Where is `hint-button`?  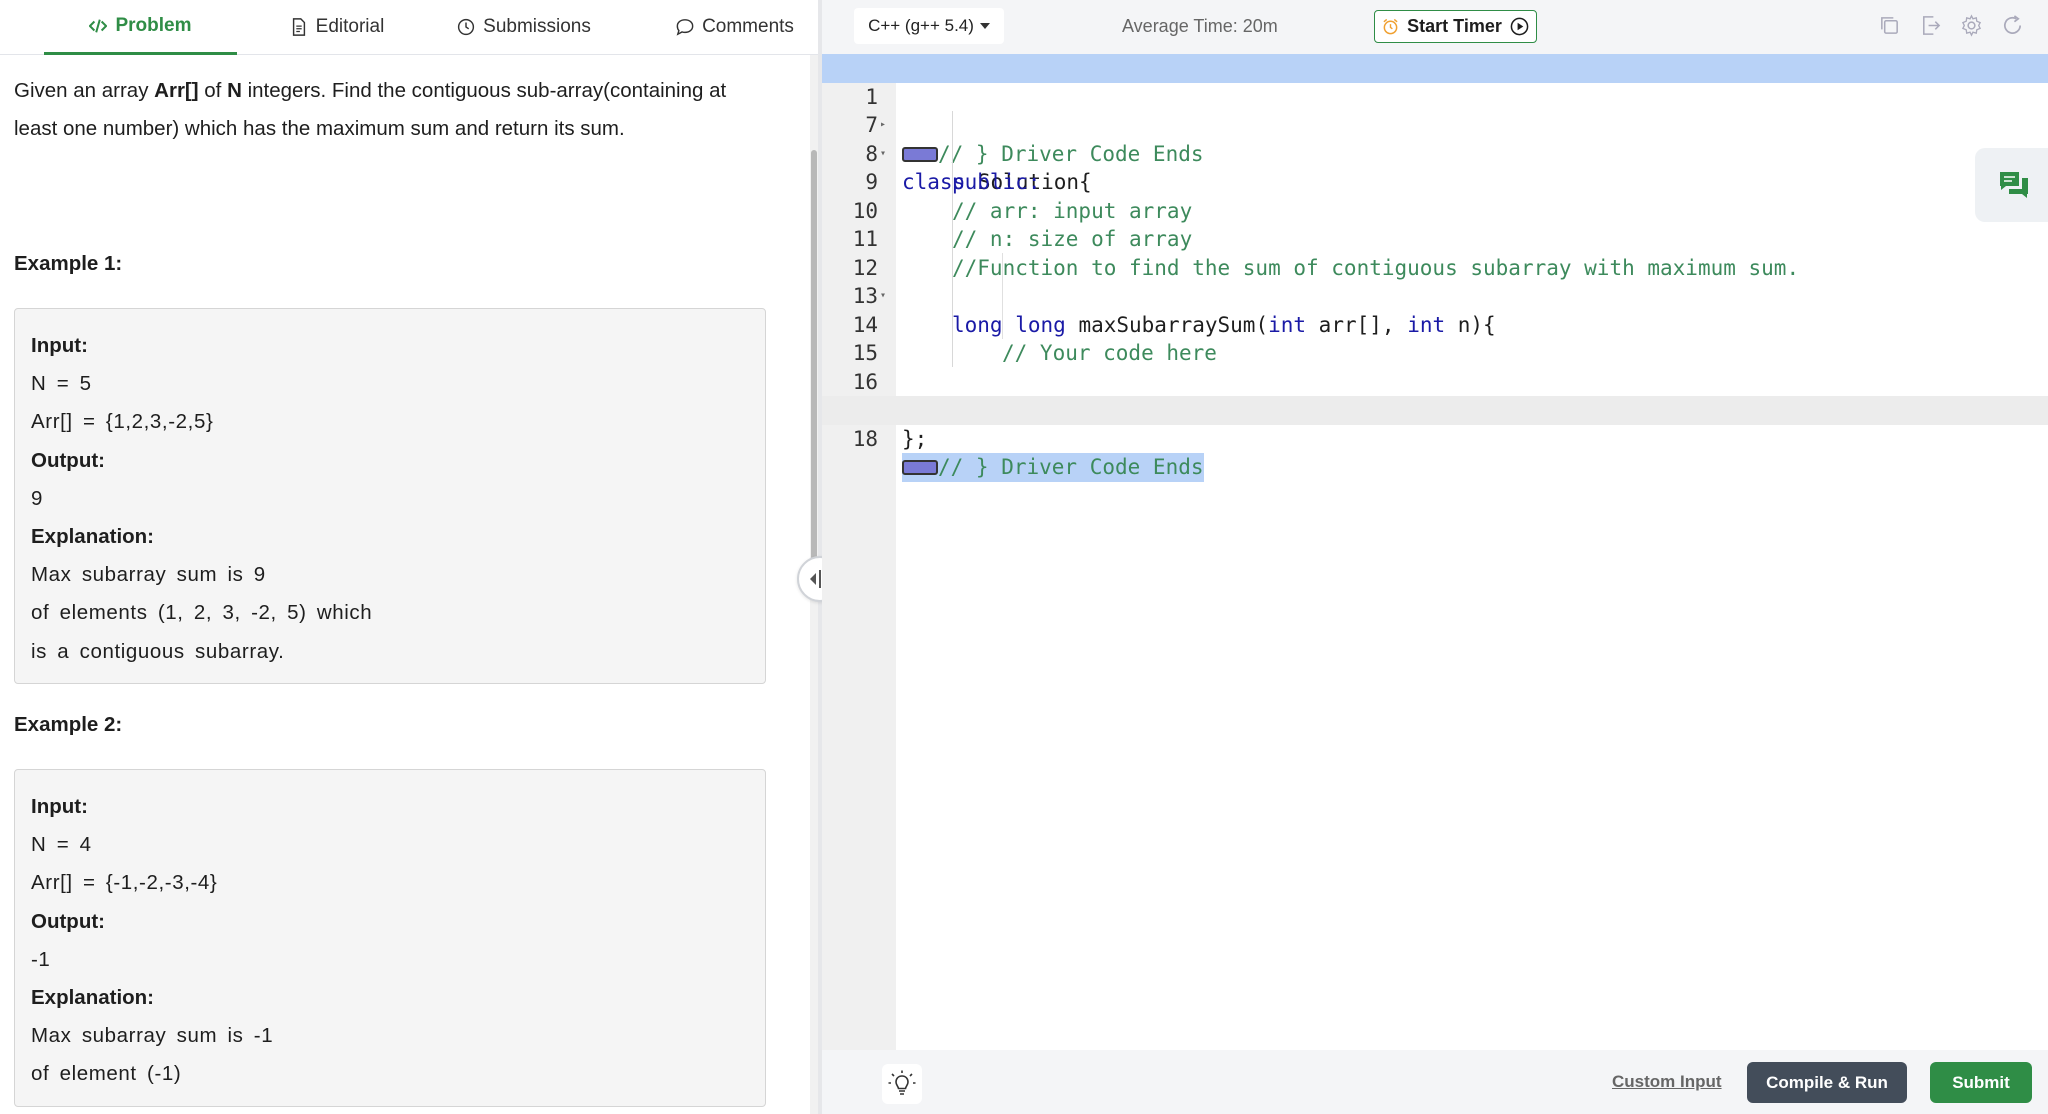 hint-button is located at coordinates (902, 1084).